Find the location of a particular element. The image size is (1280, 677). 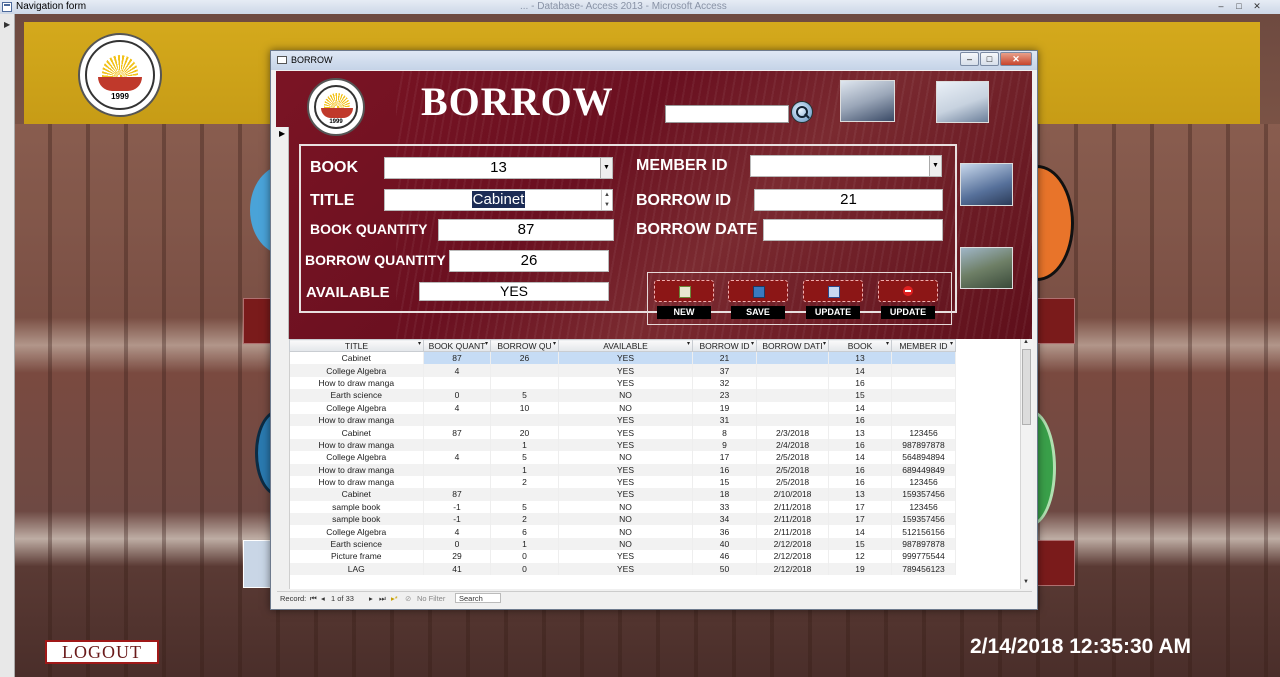

scroll-arrows-icon: ▲ ▼ is located at coordinates (606, 200).